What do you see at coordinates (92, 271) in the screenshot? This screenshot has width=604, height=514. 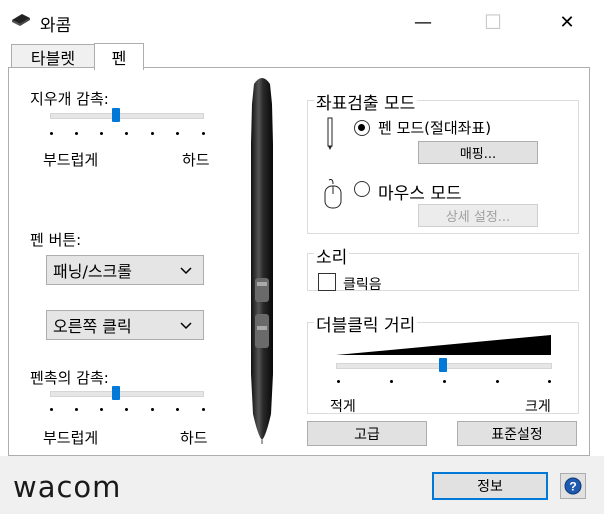 I see `upper-button-value: 패닝/스크롤` at bounding box center [92, 271].